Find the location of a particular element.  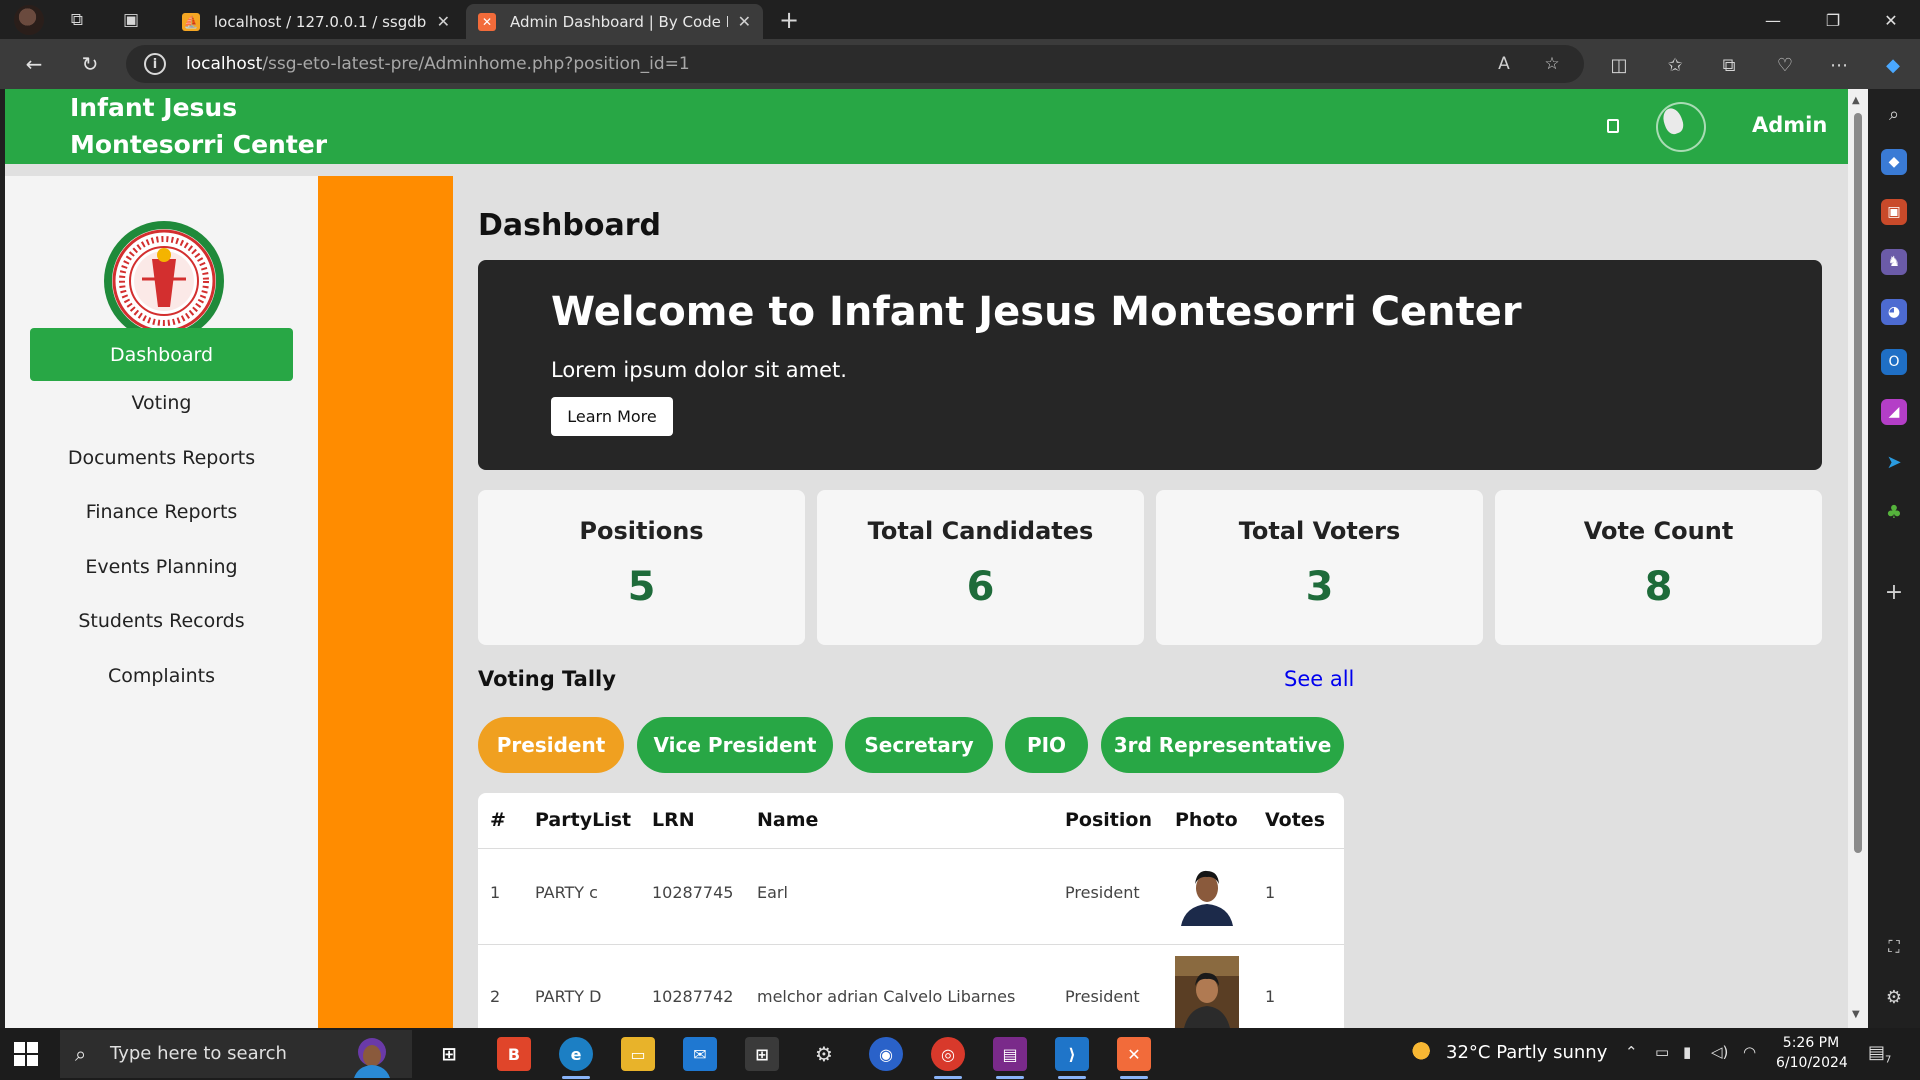

column-header-name: Name is located at coordinates (788, 820).